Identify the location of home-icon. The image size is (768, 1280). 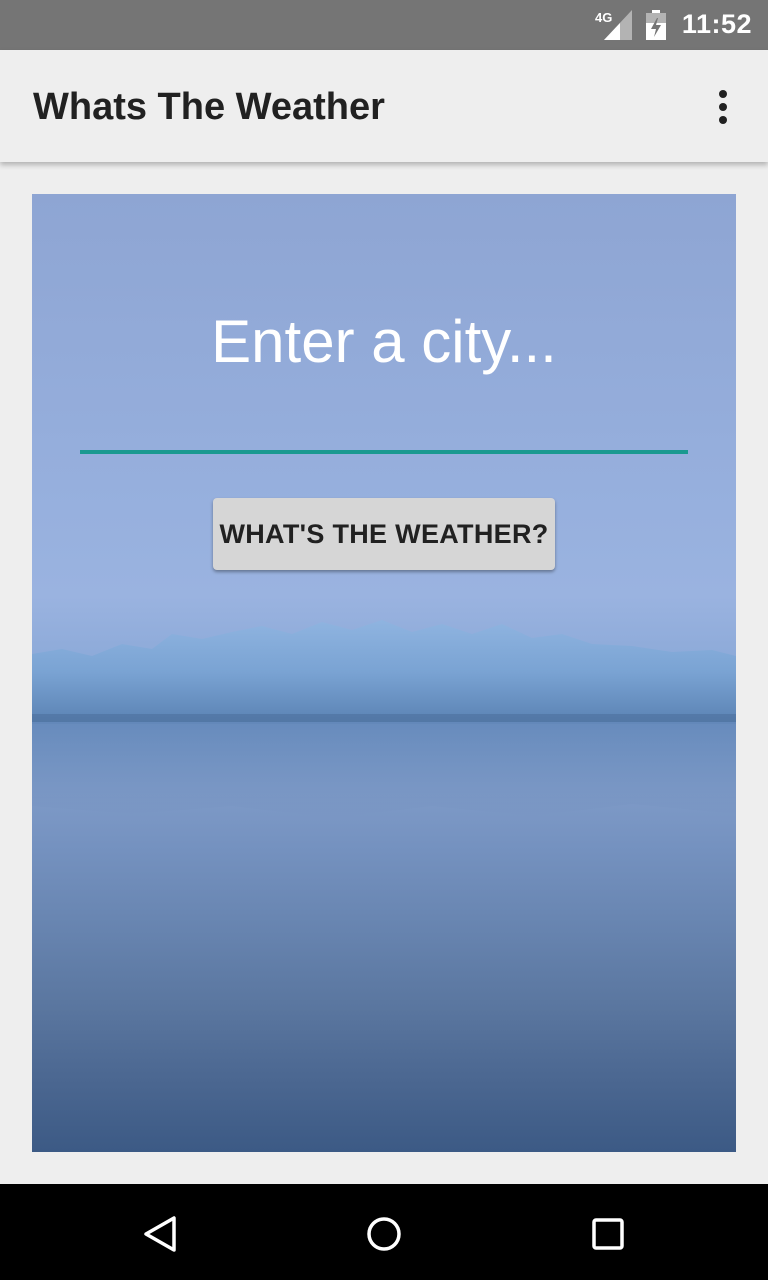
(384, 1234).